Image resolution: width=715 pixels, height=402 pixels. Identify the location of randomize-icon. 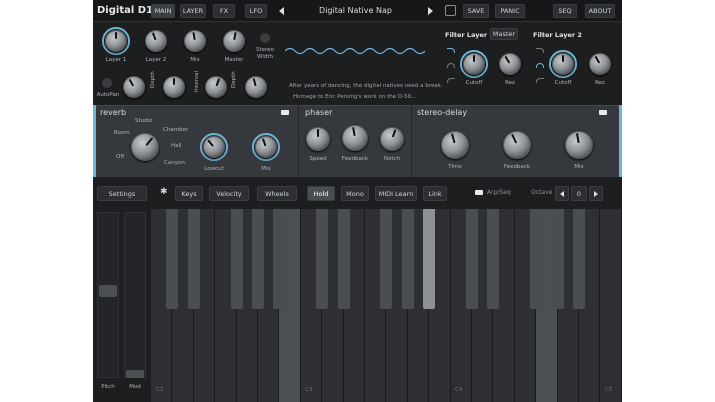
(450, 10).